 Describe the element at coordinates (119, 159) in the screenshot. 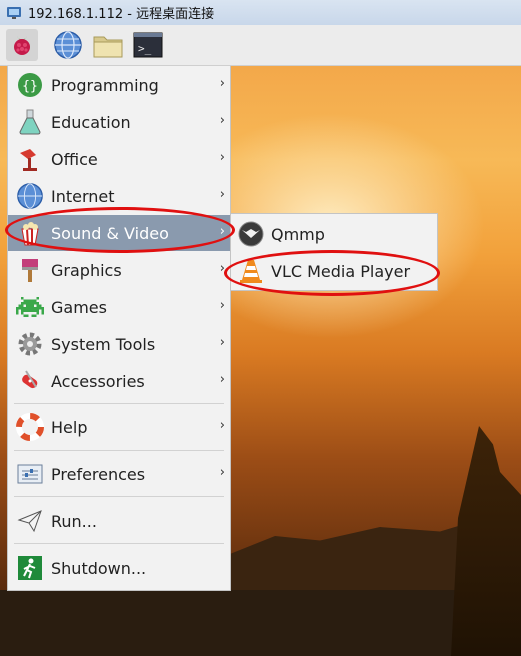

I see `menu-item-office: Office ›` at that location.